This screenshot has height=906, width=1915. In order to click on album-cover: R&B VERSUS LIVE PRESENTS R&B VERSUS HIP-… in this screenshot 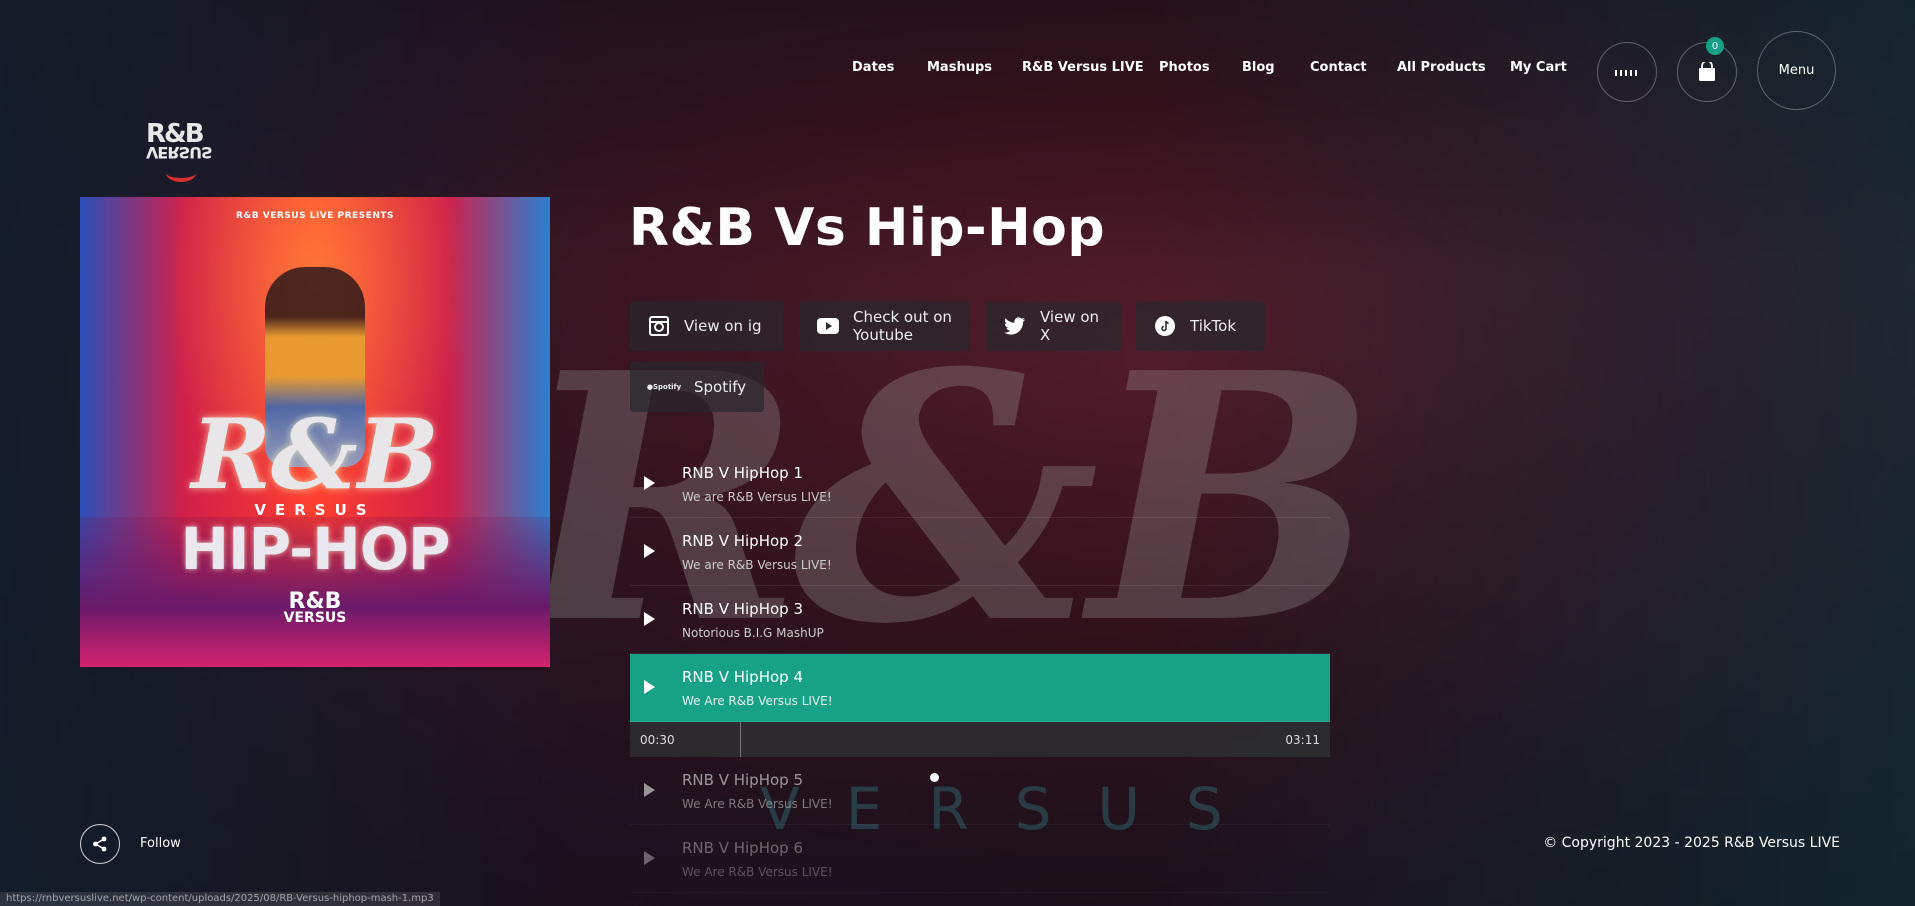, I will do `click(315, 432)`.